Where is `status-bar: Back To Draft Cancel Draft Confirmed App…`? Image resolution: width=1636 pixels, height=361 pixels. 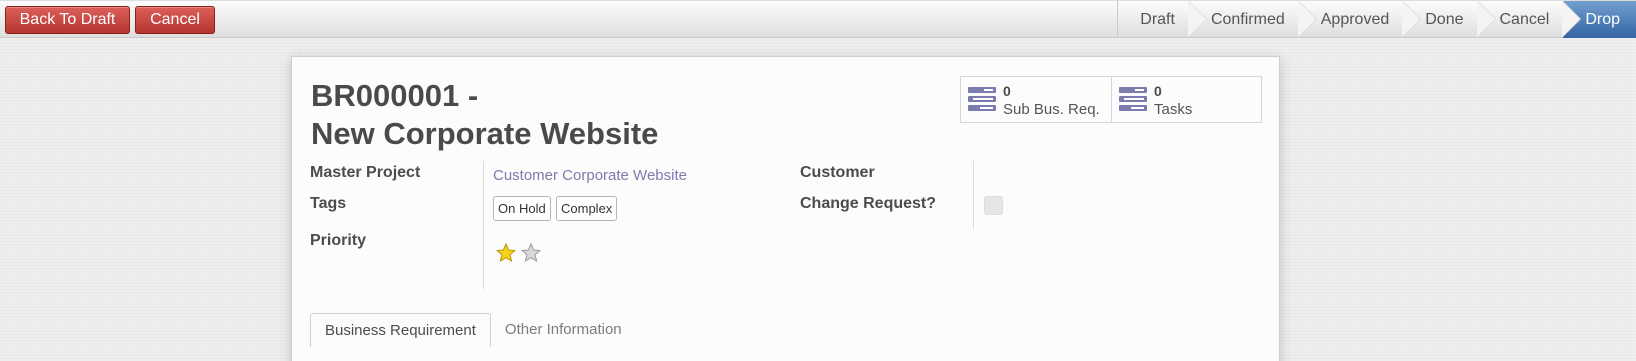 status-bar: Back To Draft Cancel Draft Confirmed App… is located at coordinates (818, 19).